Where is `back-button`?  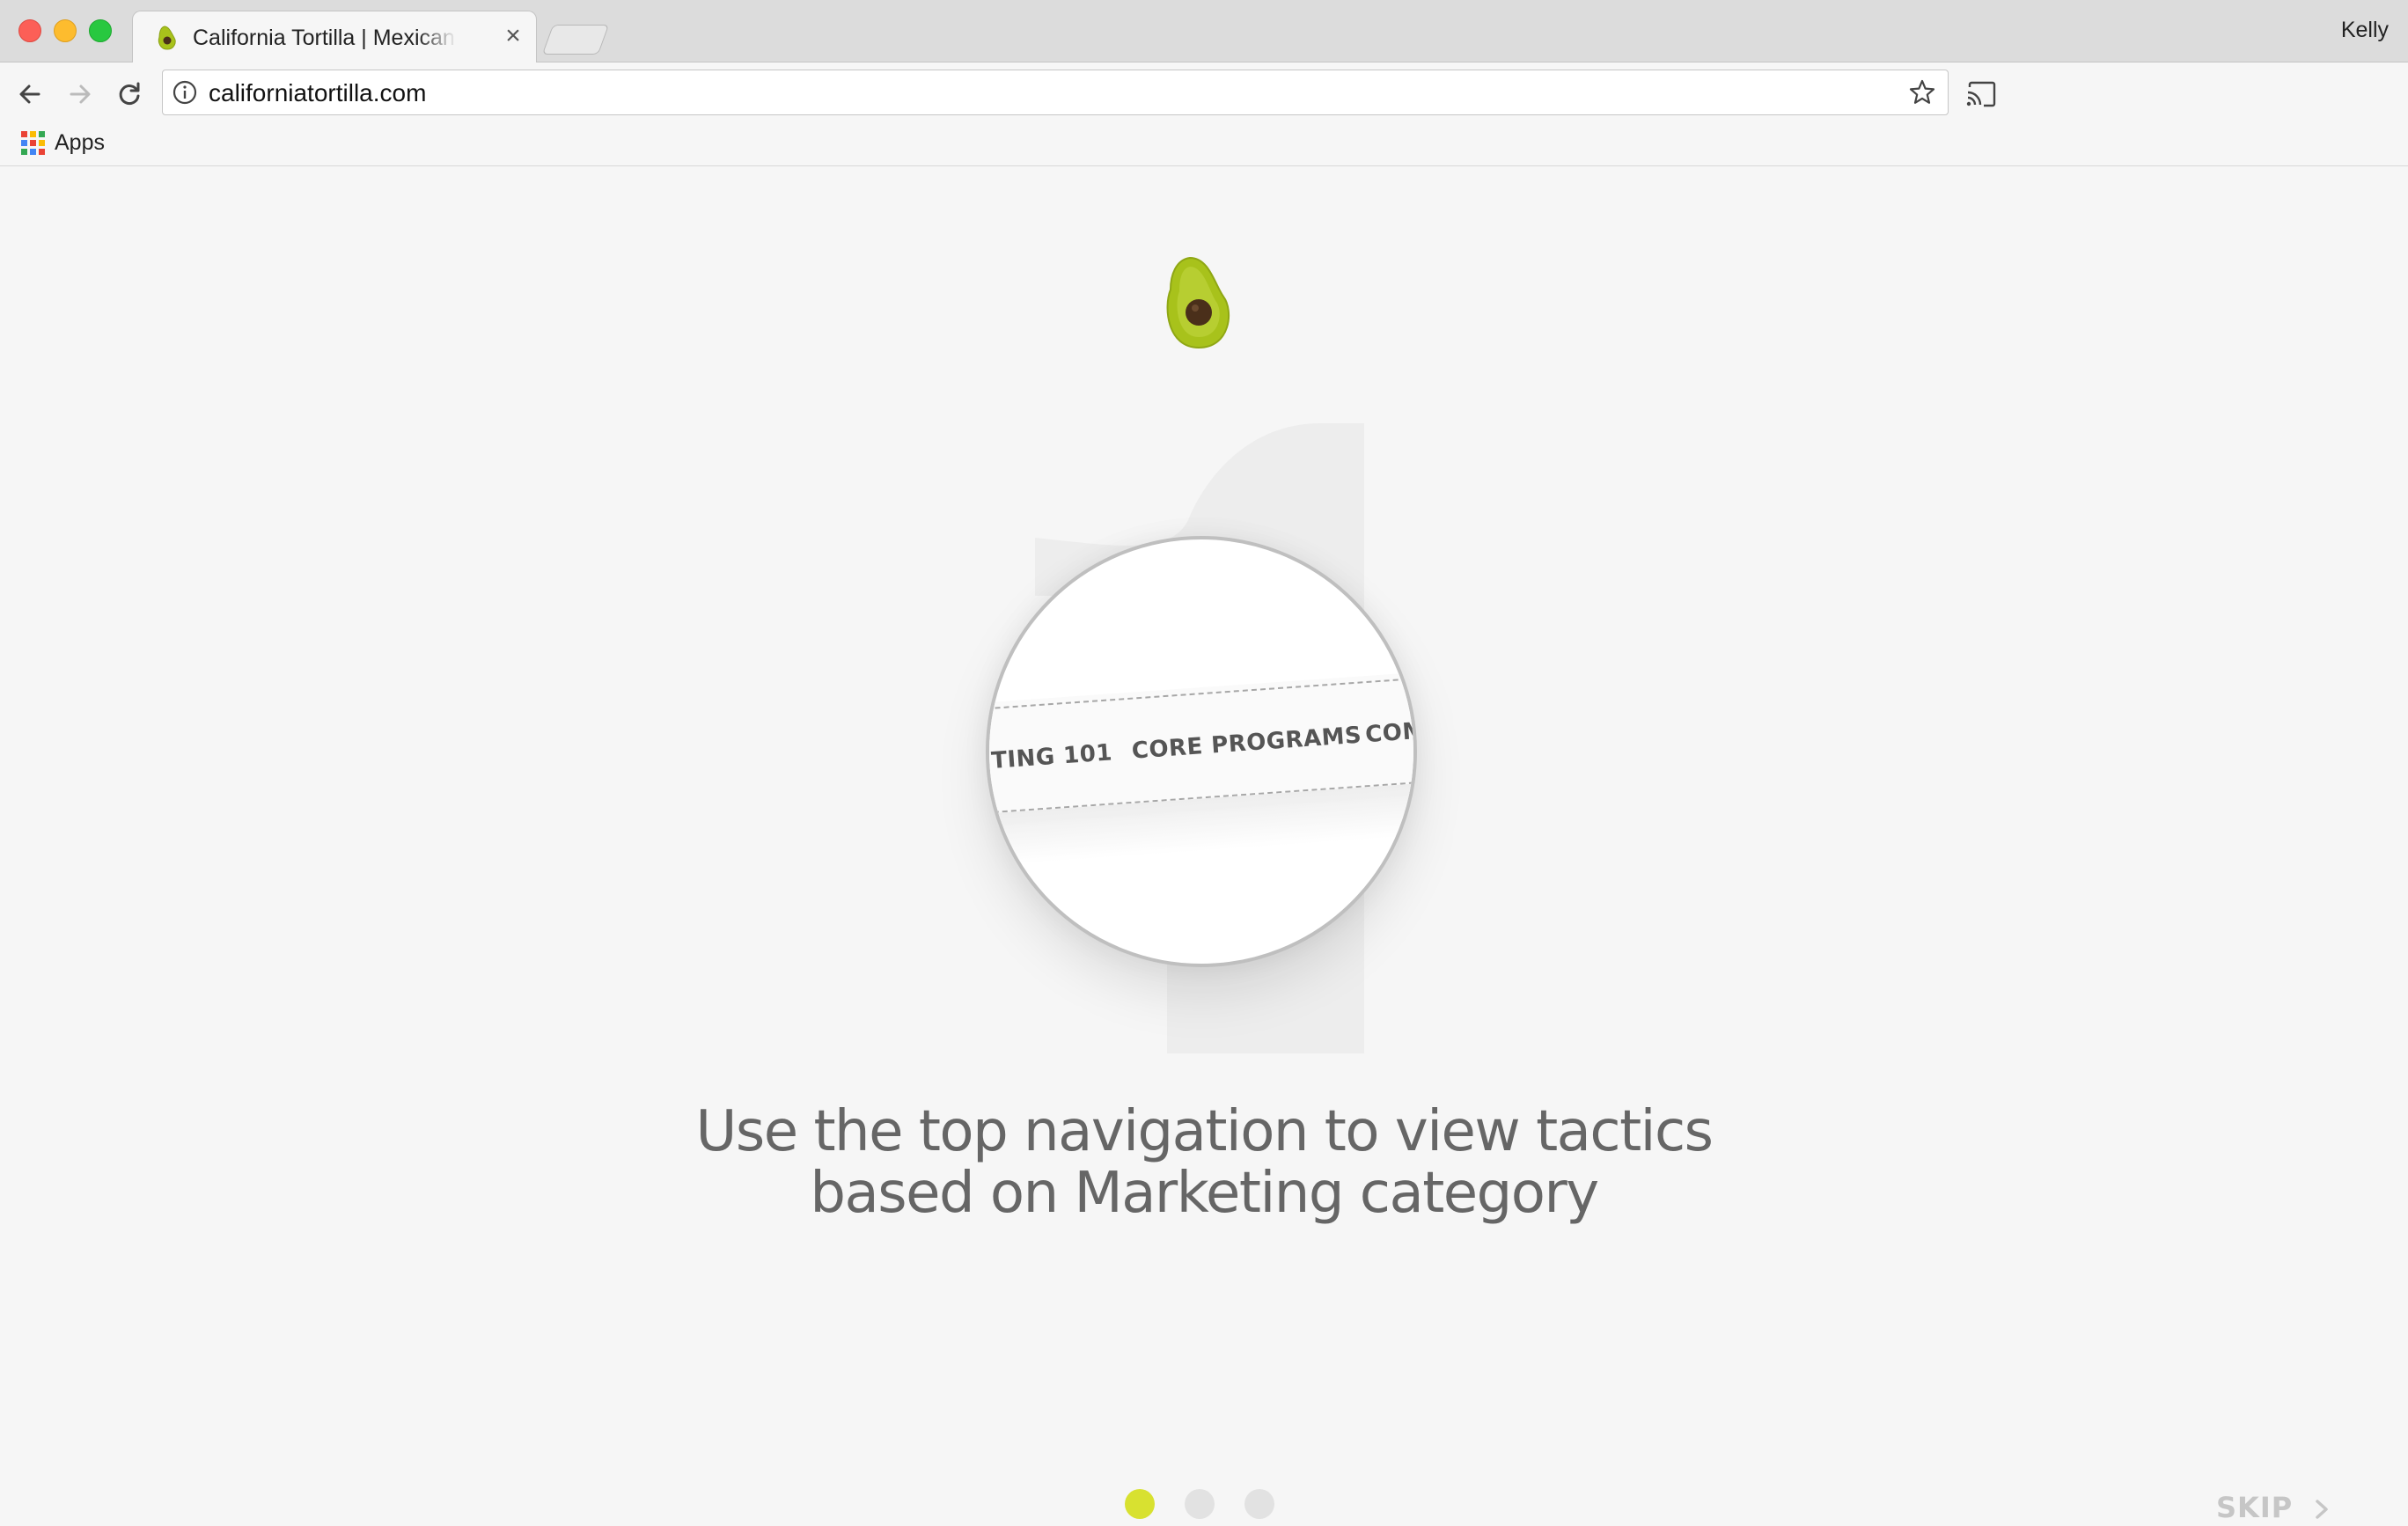
back-button is located at coordinates (30, 94).